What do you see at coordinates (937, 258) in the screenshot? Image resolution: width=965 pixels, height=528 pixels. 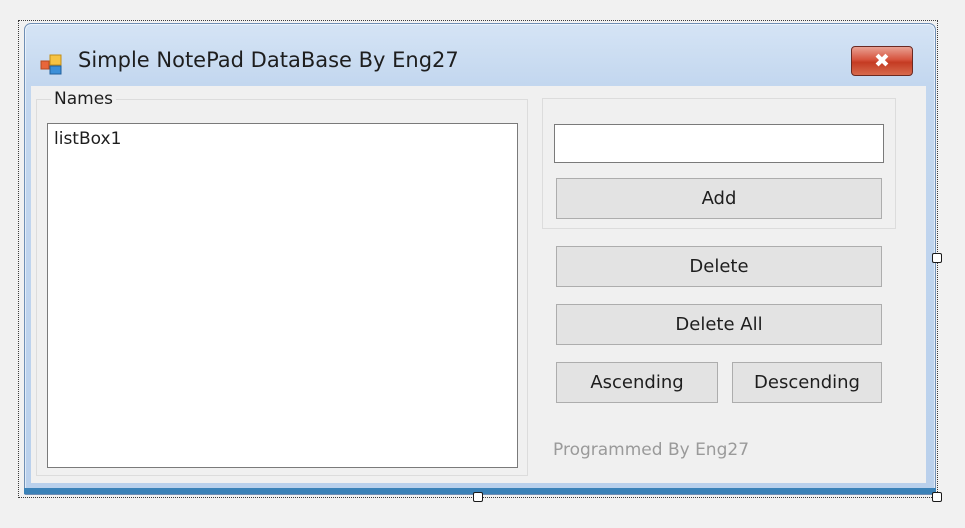 I see `resize-handle-right` at bounding box center [937, 258].